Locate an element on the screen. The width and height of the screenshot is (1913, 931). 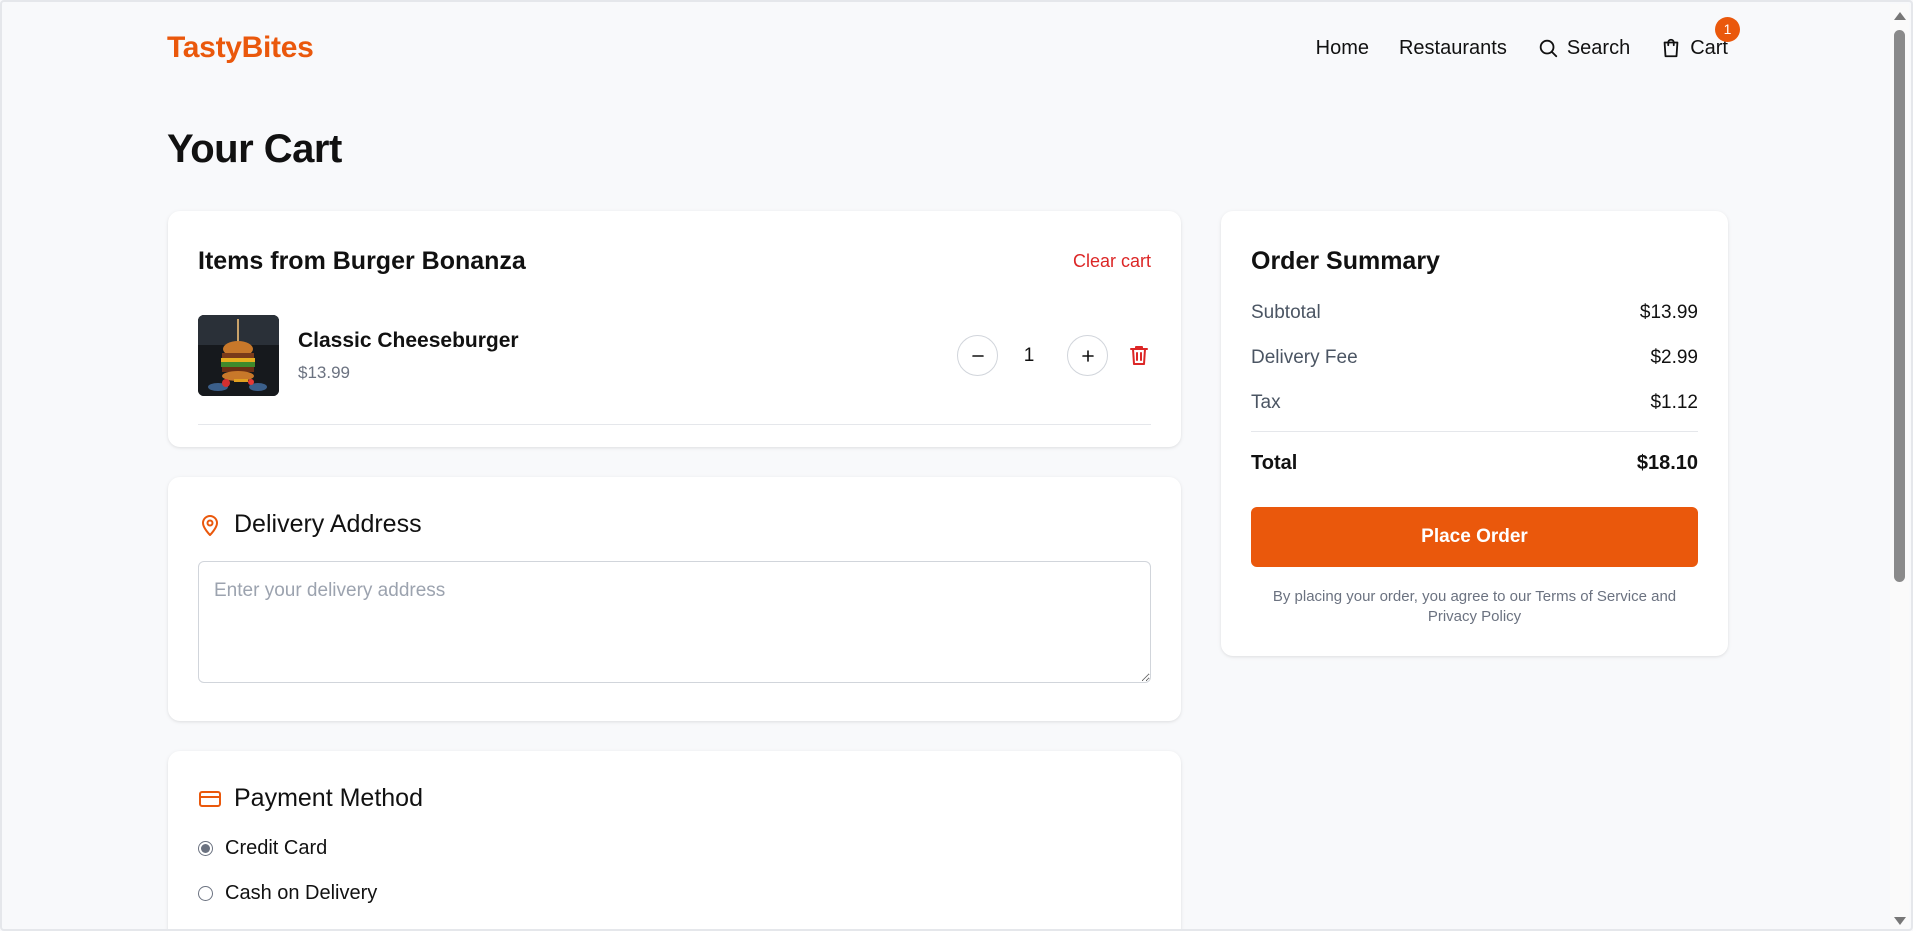
site-logo: TastyBites is located at coordinates (240, 48).